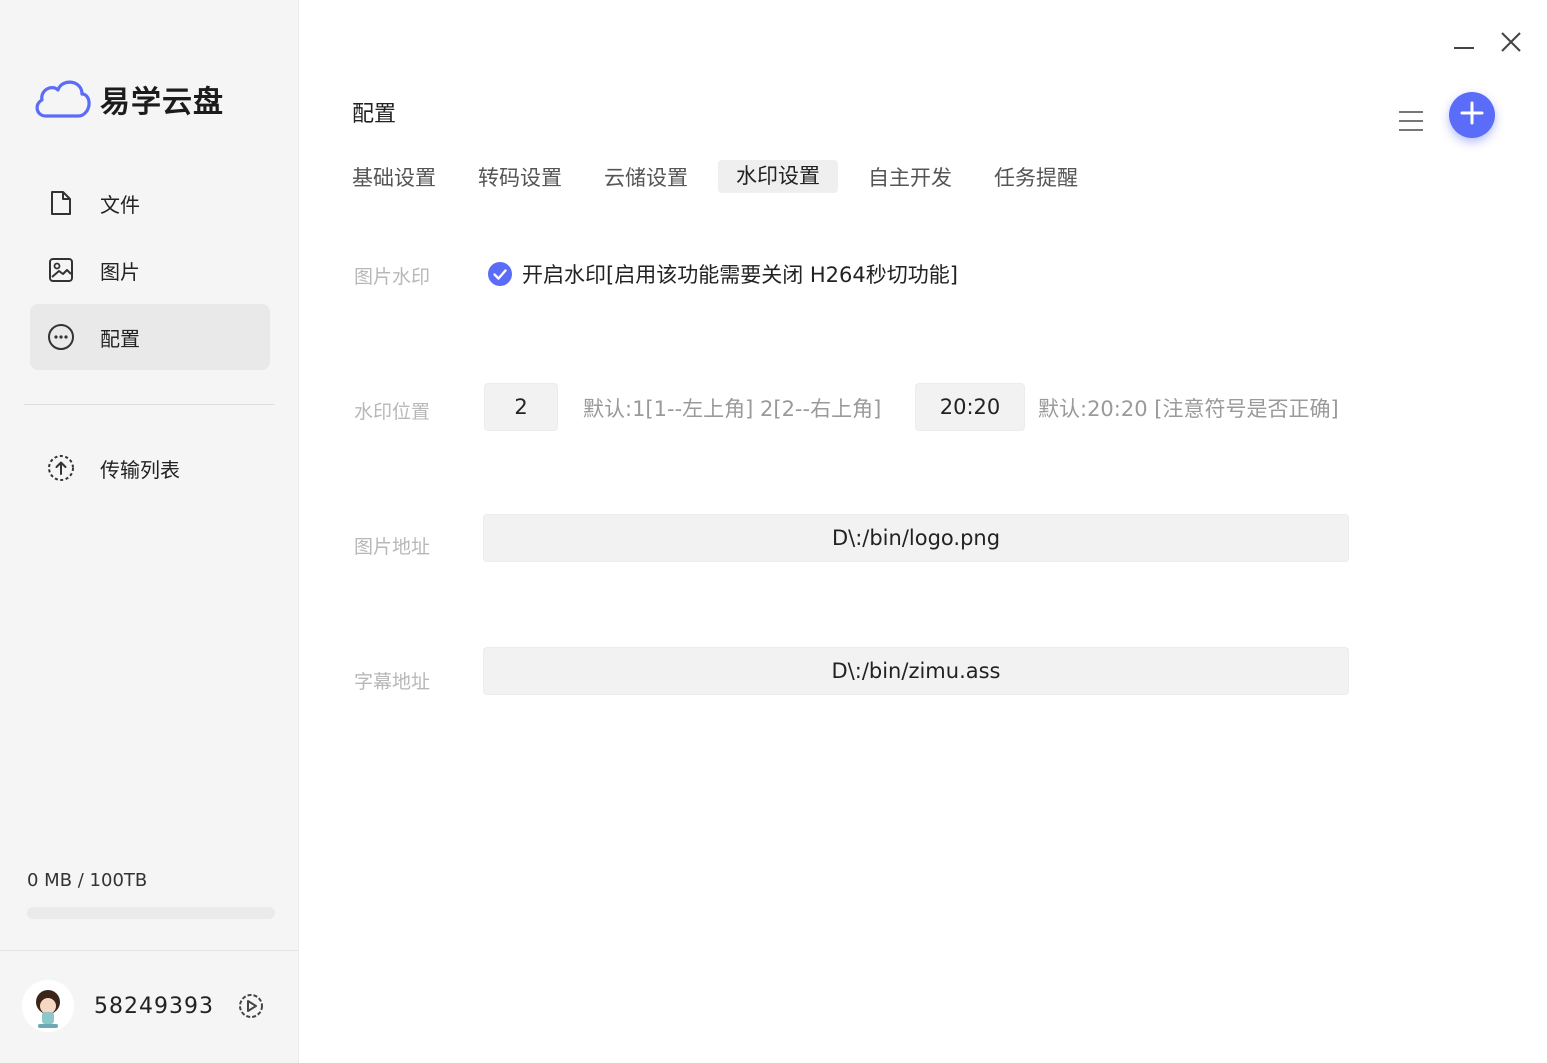  Describe the element at coordinates (251, 1008) in the screenshot. I see `user-settings-icon` at that location.